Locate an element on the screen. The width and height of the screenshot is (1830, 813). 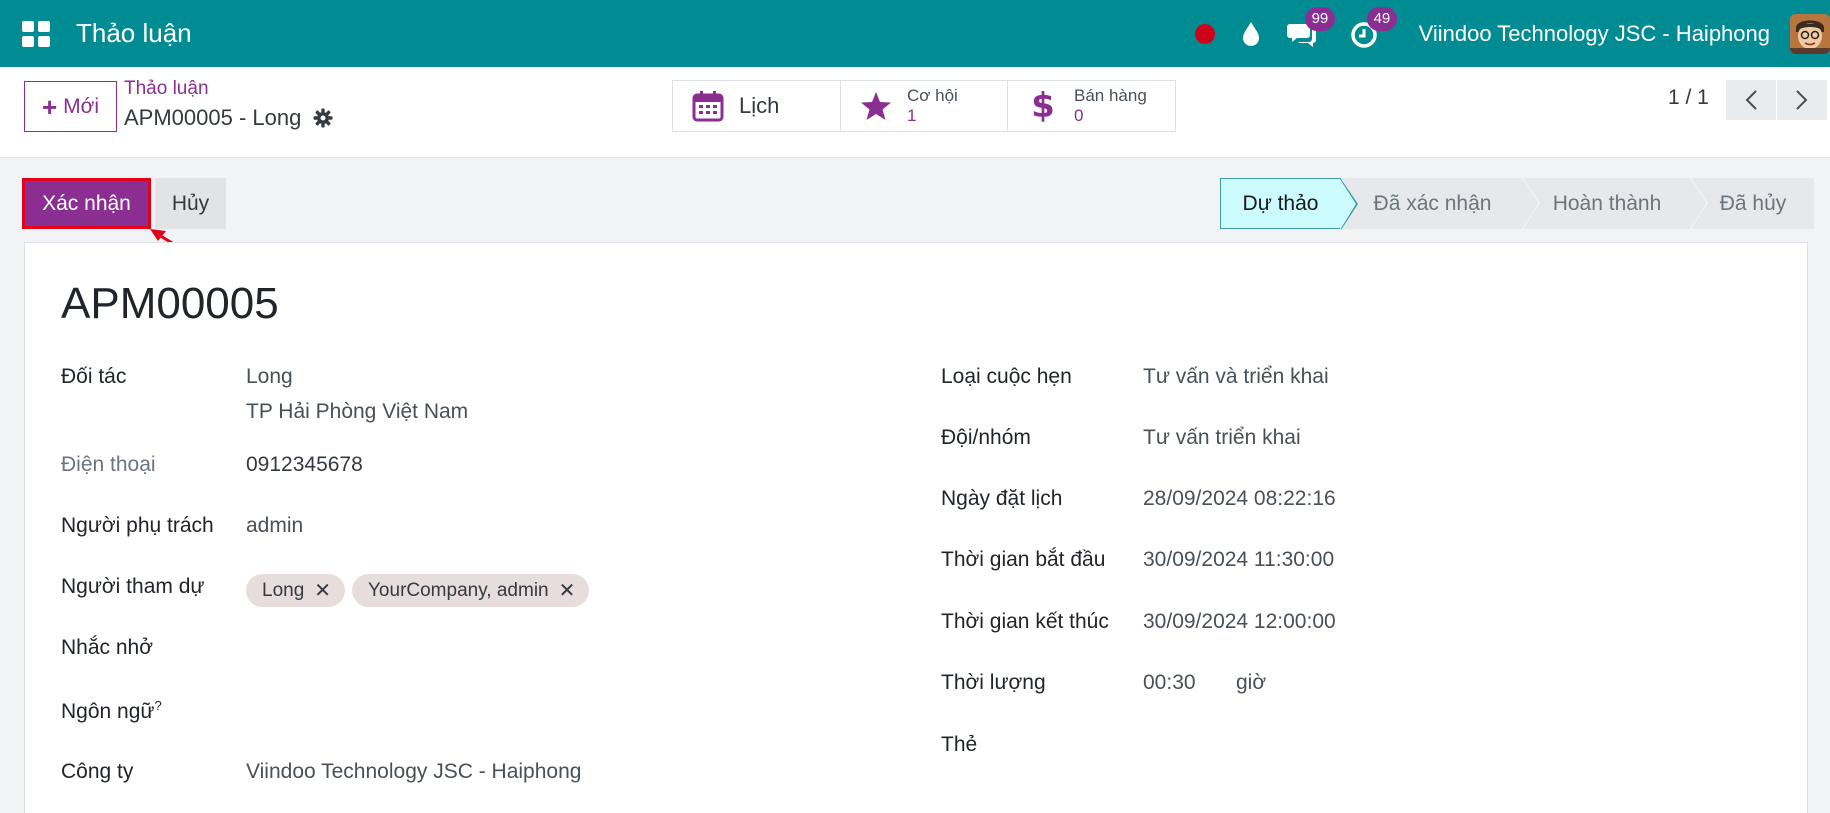
user-avatar-icon is located at coordinates (1810, 33).